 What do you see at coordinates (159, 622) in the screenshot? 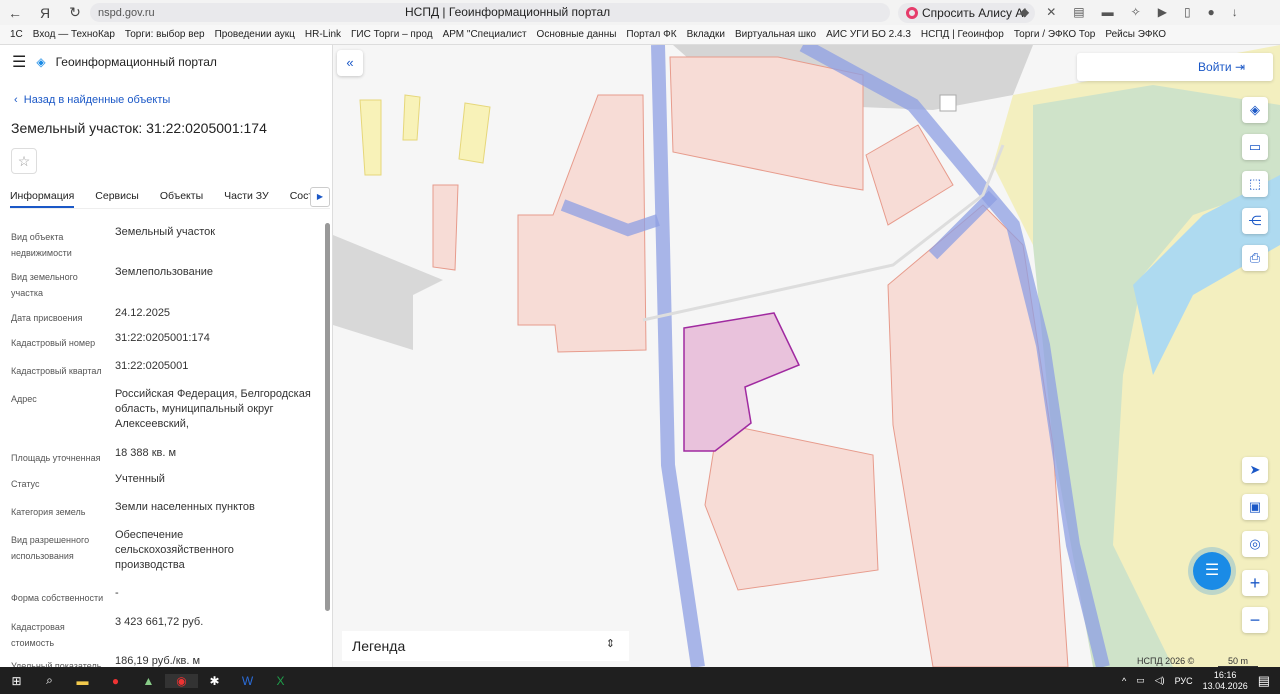
I see `field-value: 3 423 661,72 руб.` at bounding box center [159, 622].